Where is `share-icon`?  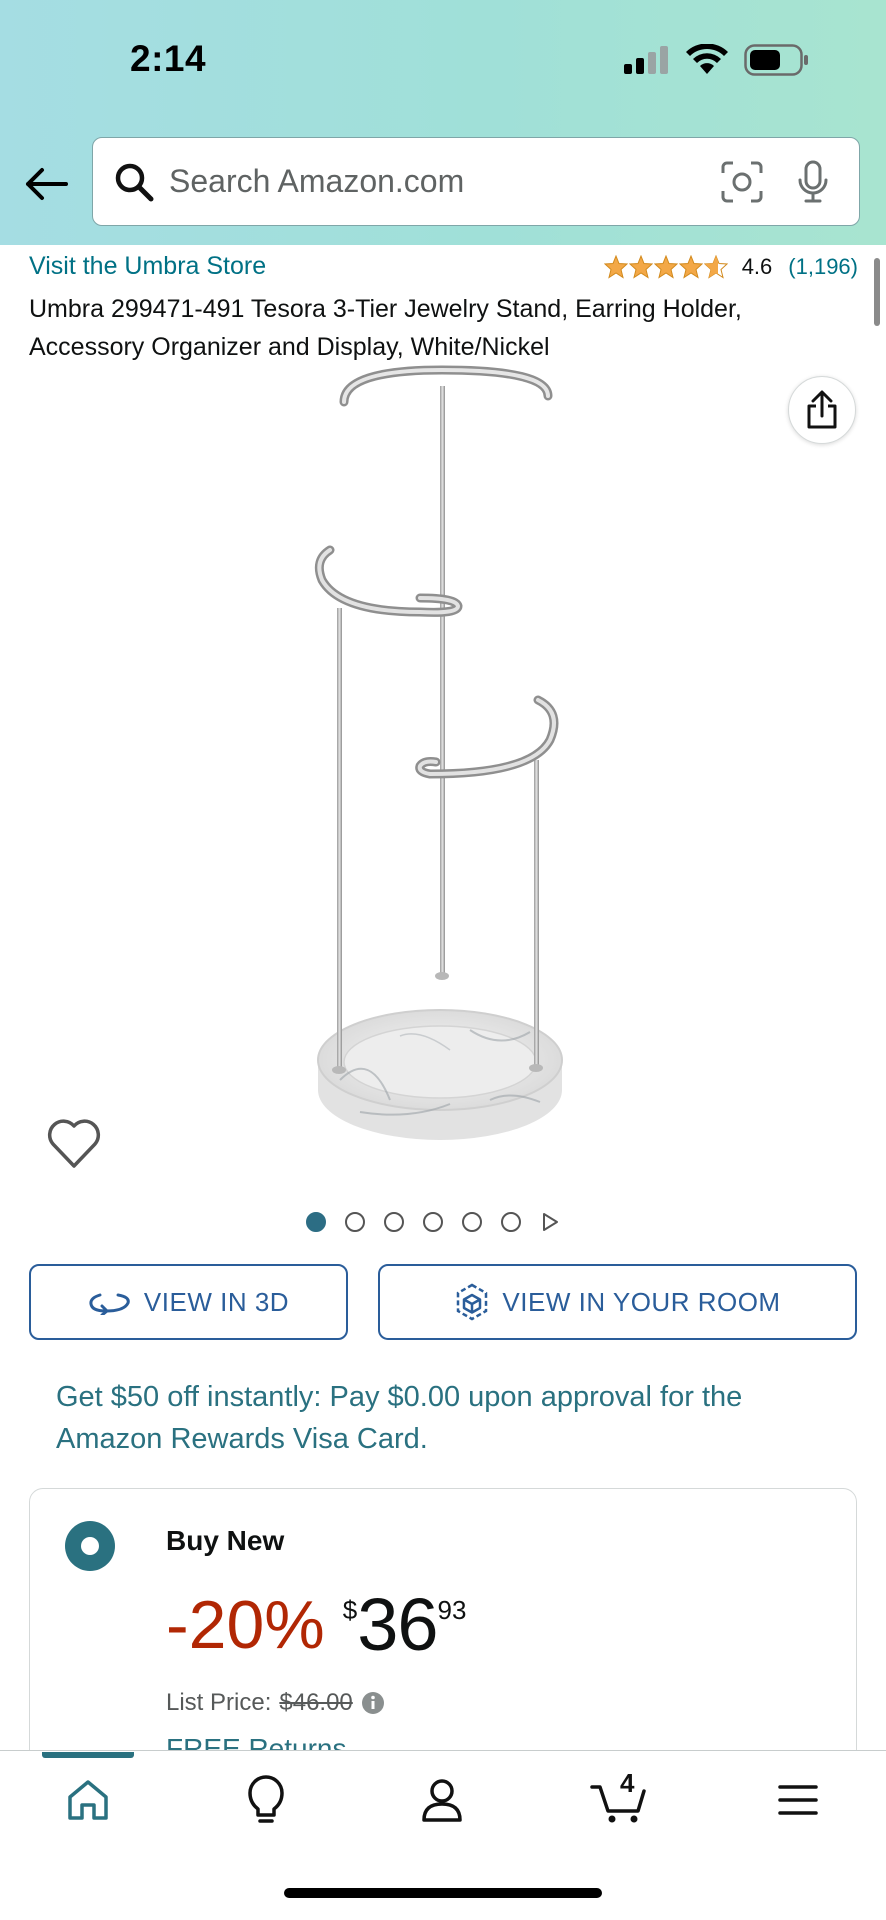 share-icon is located at coordinates (822, 409).